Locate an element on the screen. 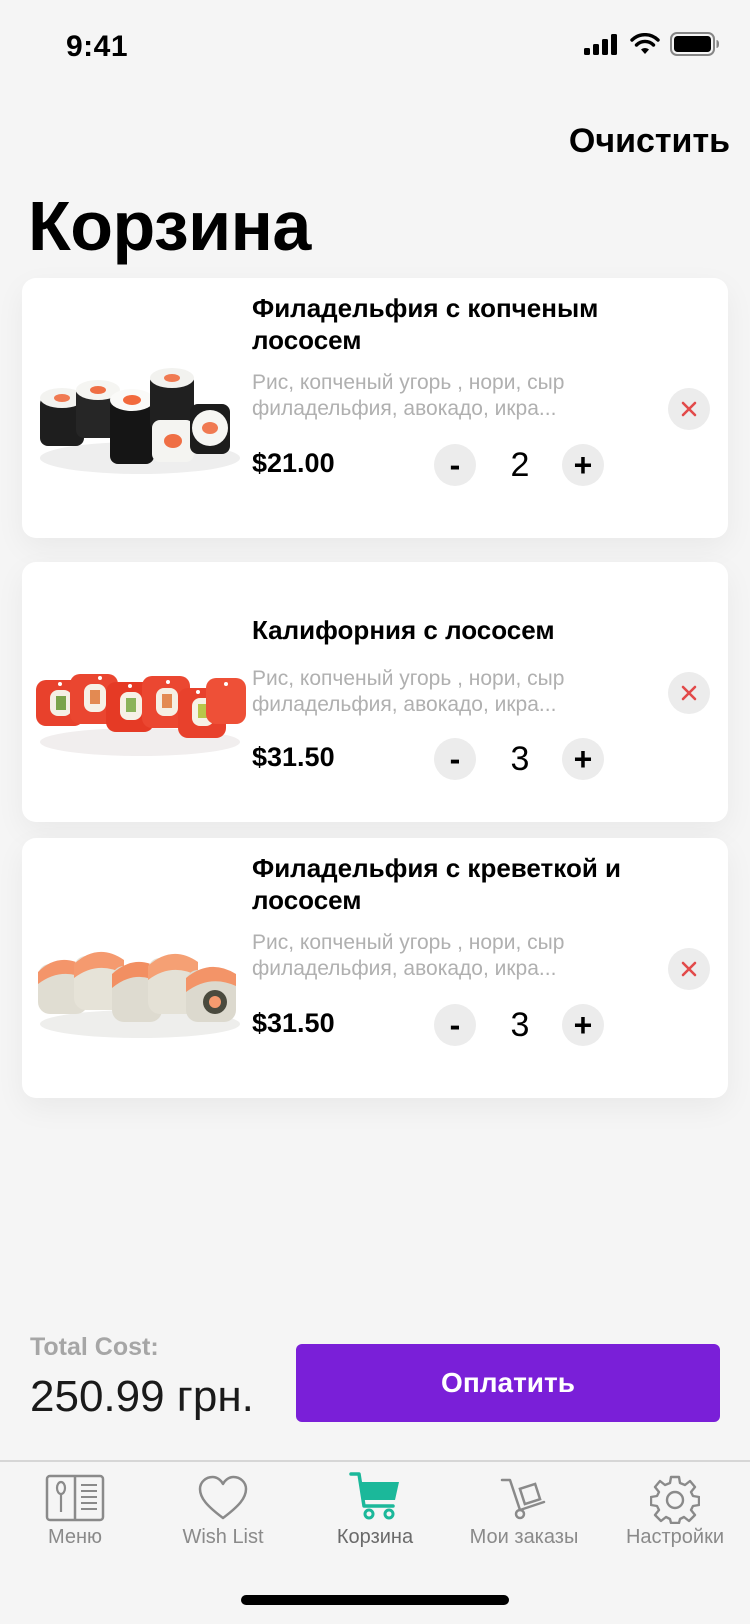  heart-icon is located at coordinates (223, 1497).